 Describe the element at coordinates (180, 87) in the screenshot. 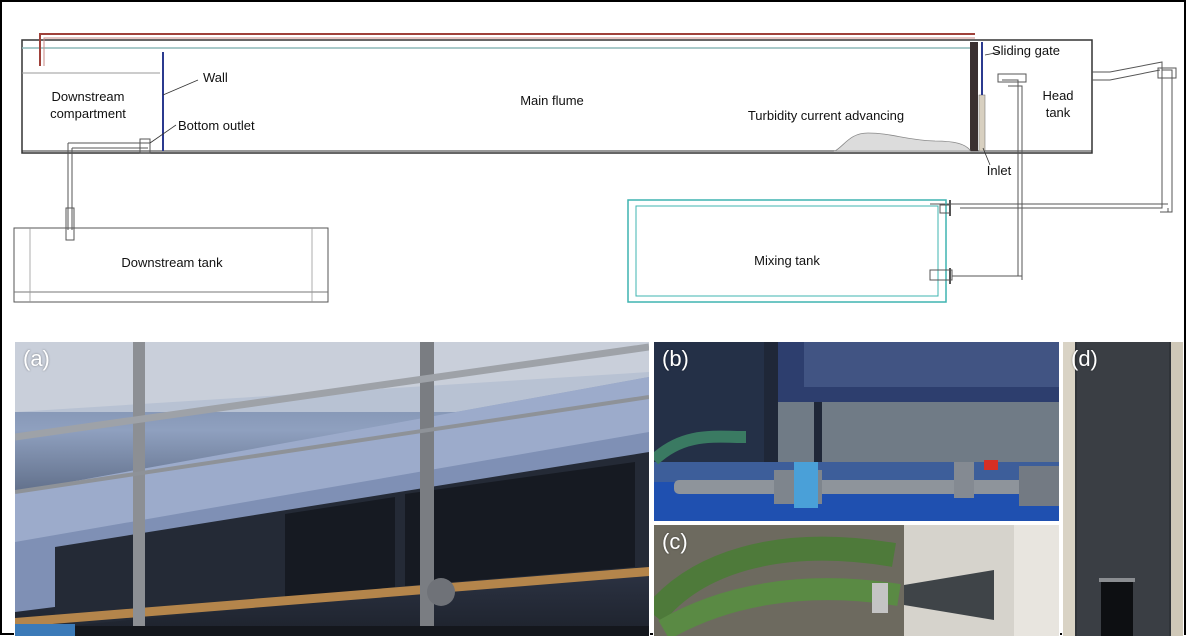

I see `wall-leader` at that location.